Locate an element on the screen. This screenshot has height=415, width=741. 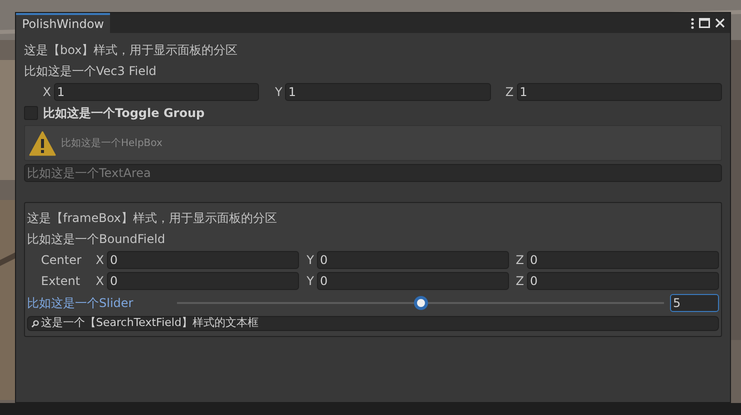
help-text: 比如这是一个HelpBox is located at coordinates (111, 143).